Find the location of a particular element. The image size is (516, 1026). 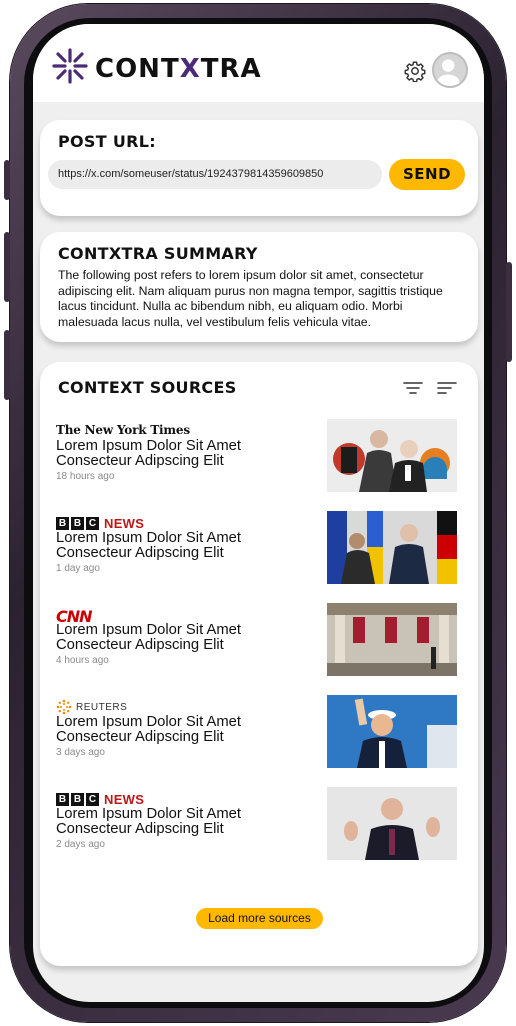

brand-part-b: TRA is located at coordinates (231, 69).